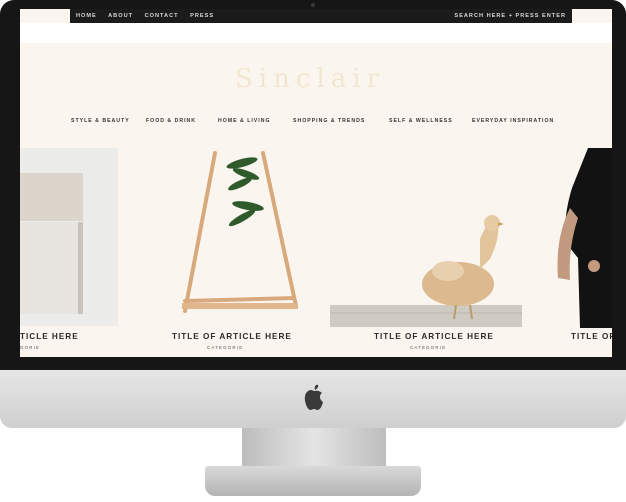 The width and height of the screenshot is (626, 502). What do you see at coordinates (591, 336) in the screenshot?
I see `article-title: TITLE OF` at bounding box center [591, 336].